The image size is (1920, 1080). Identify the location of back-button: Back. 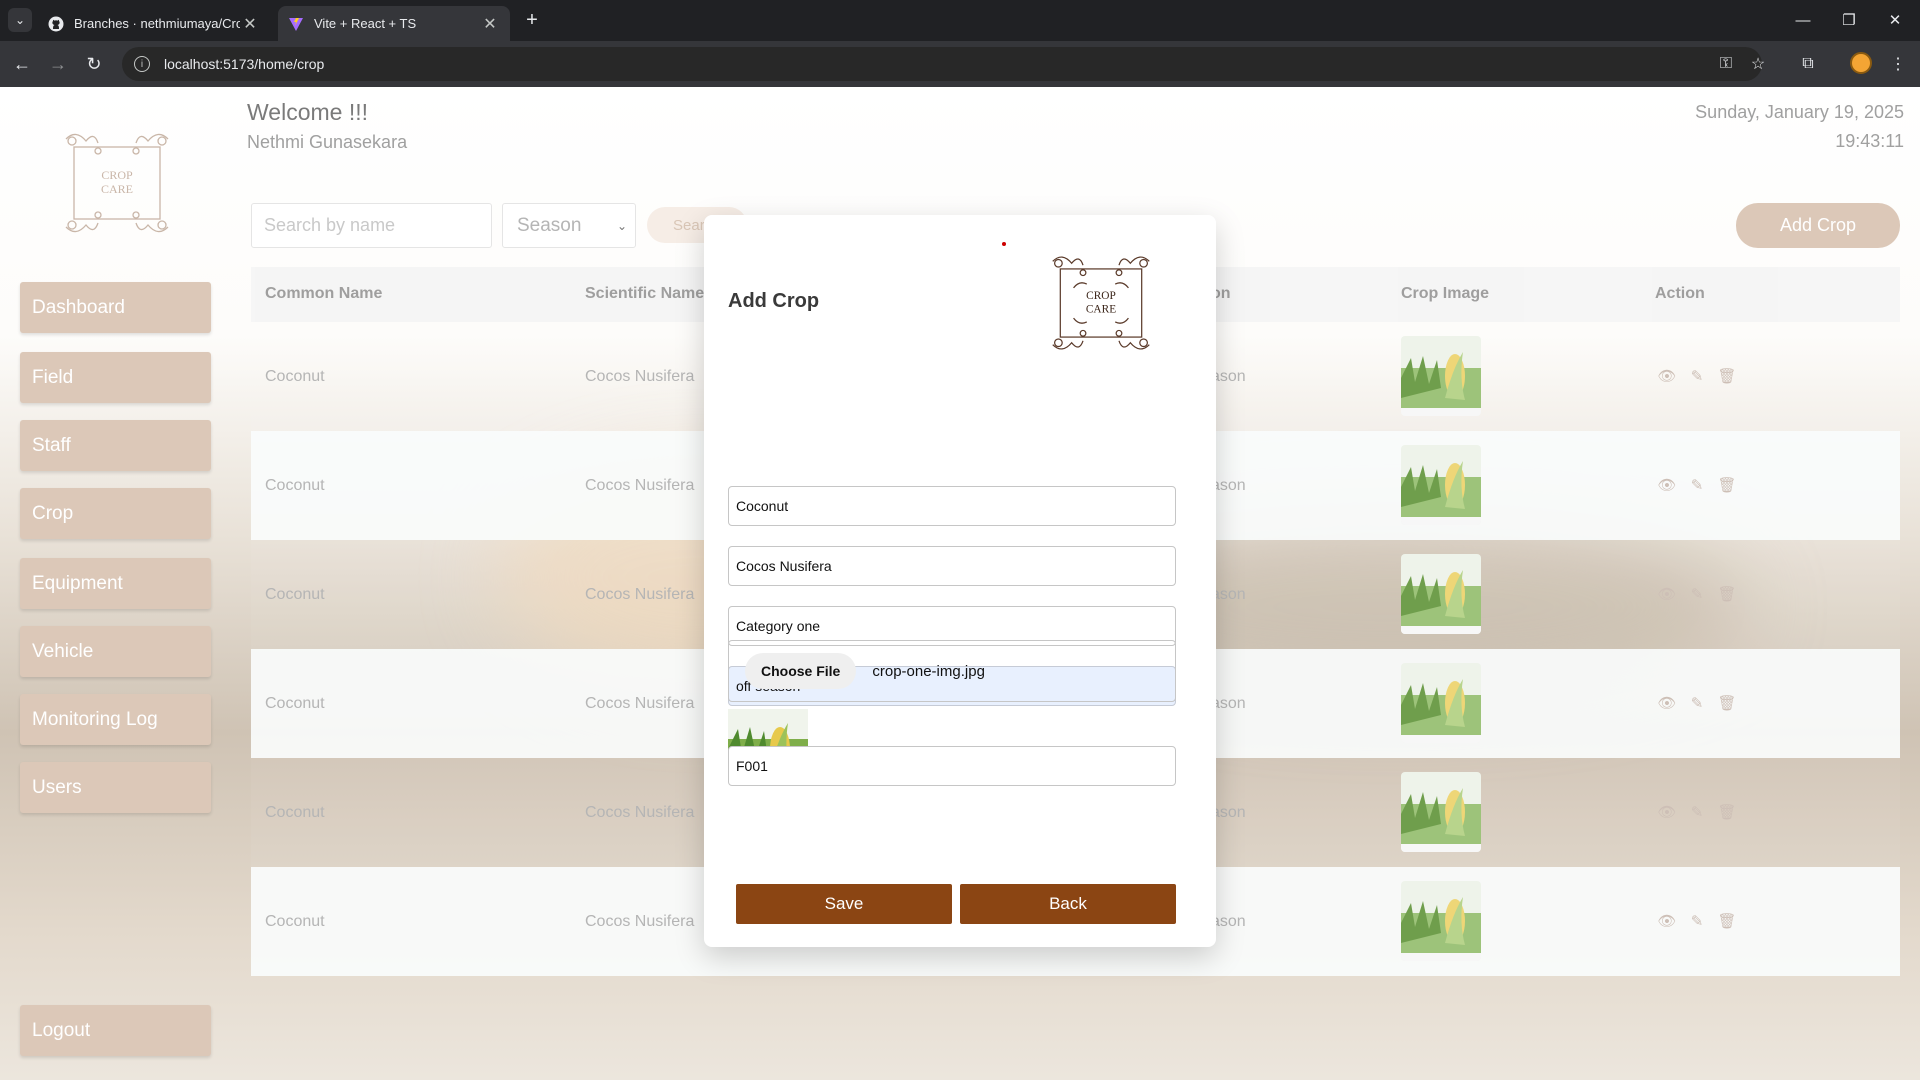
(1068, 904).